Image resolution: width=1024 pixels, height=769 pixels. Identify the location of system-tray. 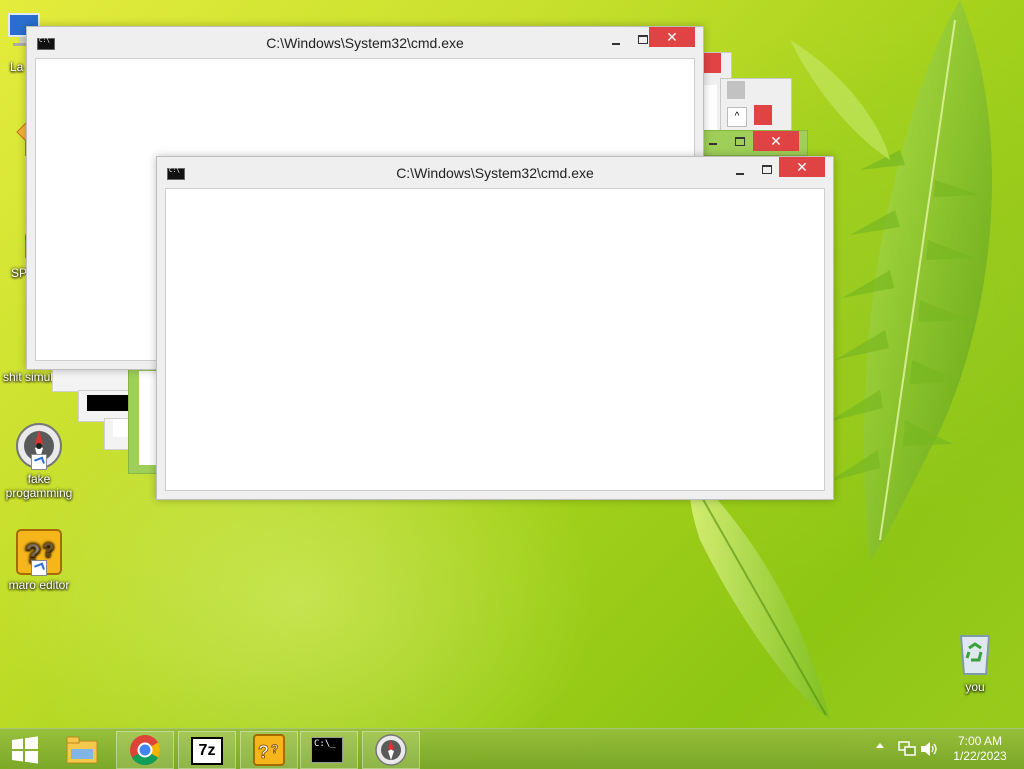
(905, 749).